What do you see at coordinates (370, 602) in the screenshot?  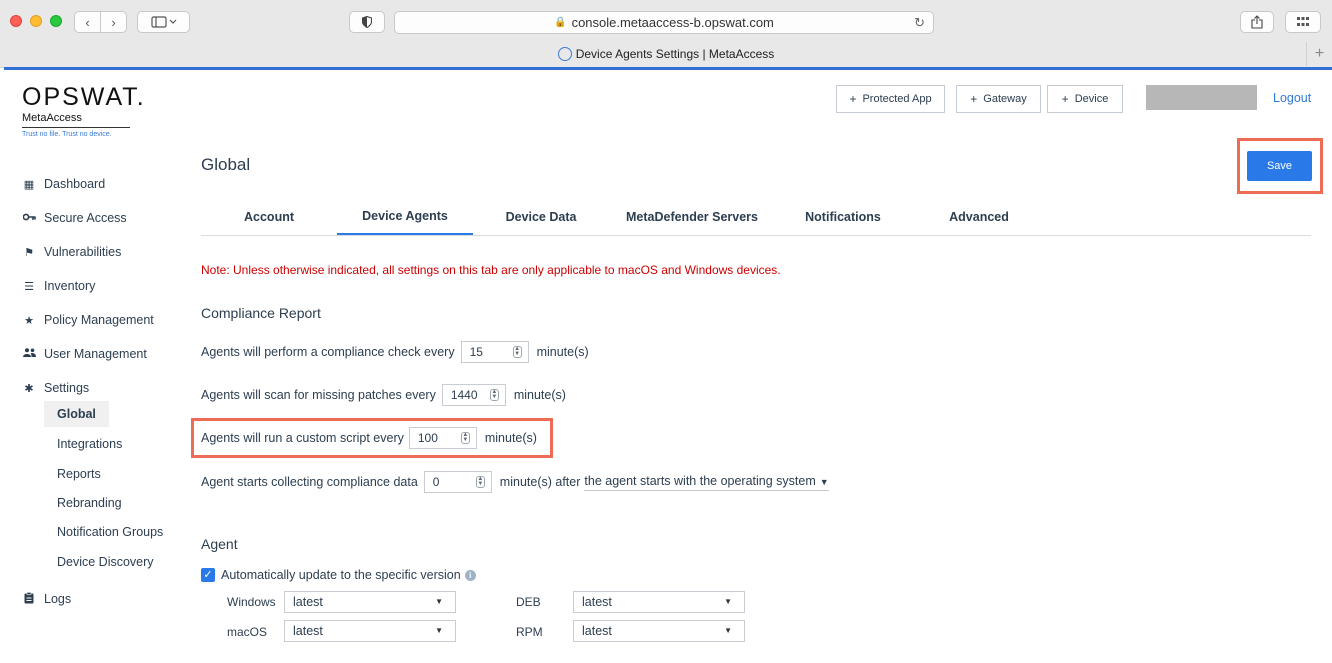 I see `windows-version-select: latest ▼` at bounding box center [370, 602].